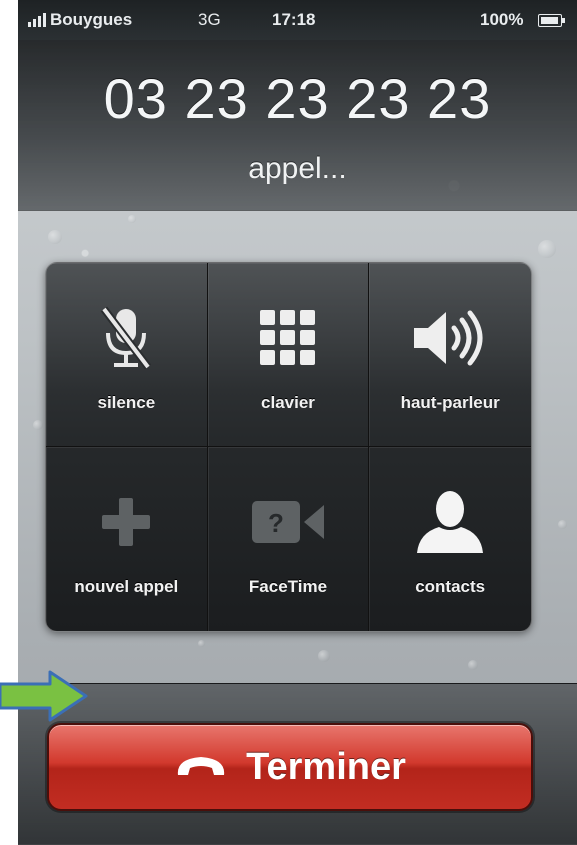 The image size is (577, 845). Describe the element at coordinates (126, 402) in the screenshot. I see `mute-label: silence` at that location.